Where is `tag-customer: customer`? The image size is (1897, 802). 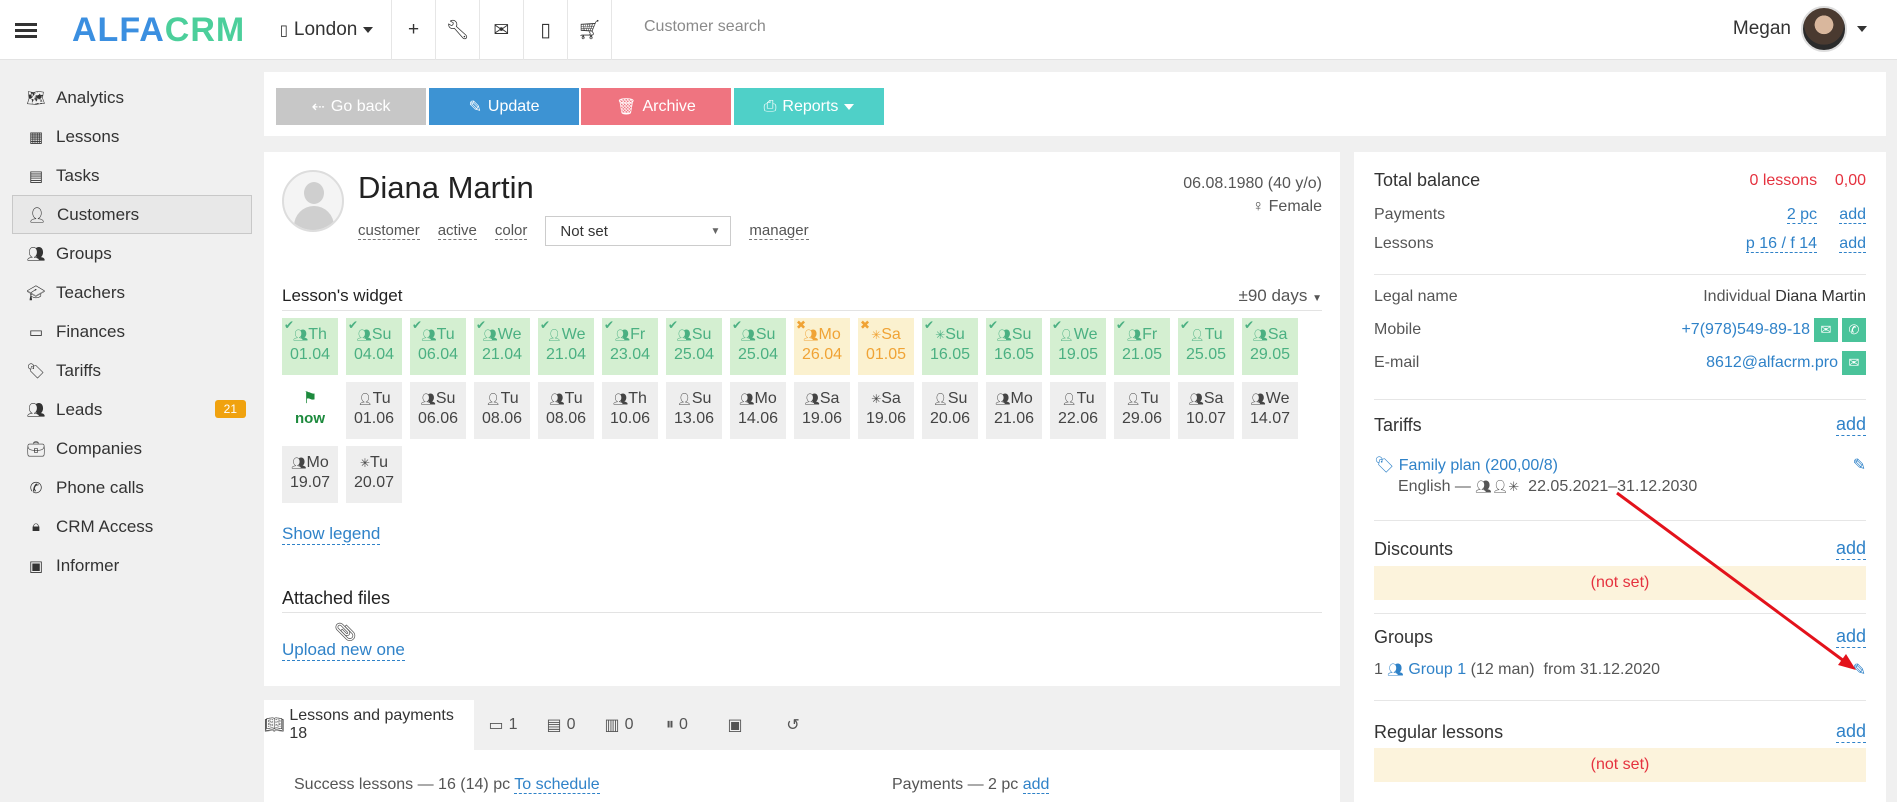 tag-customer: customer is located at coordinates (389, 231).